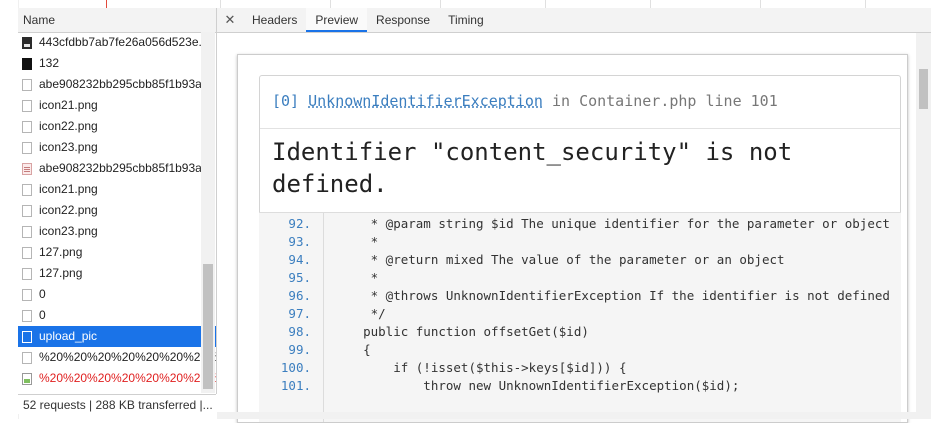  Describe the element at coordinates (466, 20) in the screenshot. I see `tab-timing: Timing` at that location.